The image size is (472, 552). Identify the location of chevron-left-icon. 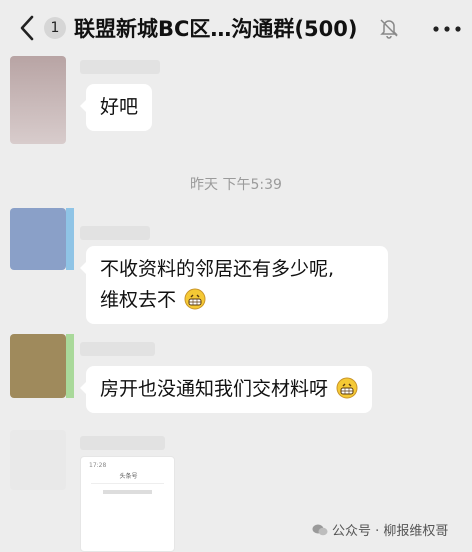
(28, 28).